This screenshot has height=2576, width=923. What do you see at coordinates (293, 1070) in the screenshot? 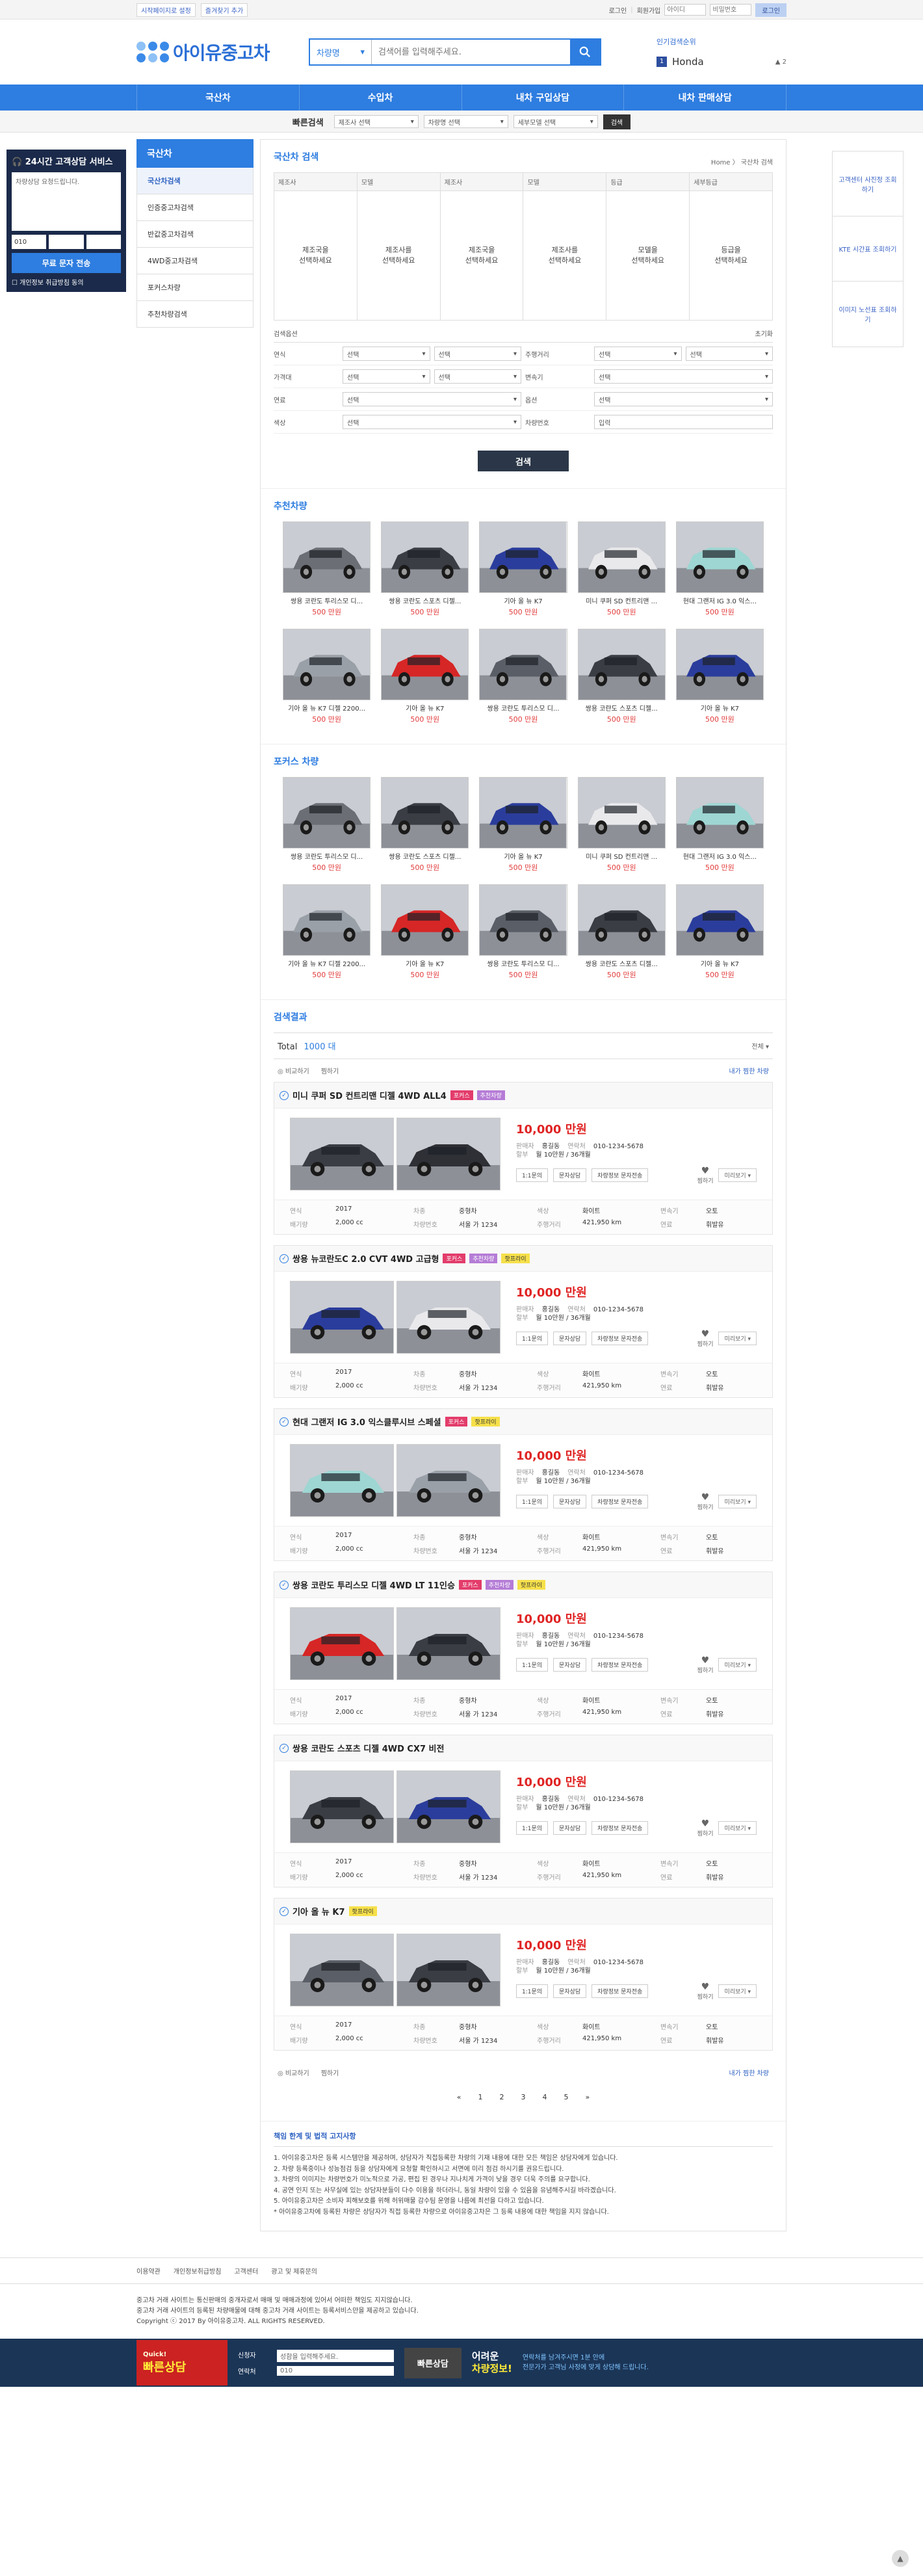
I see `compare-button: ◎ 비교하기` at bounding box center [293, 1070].